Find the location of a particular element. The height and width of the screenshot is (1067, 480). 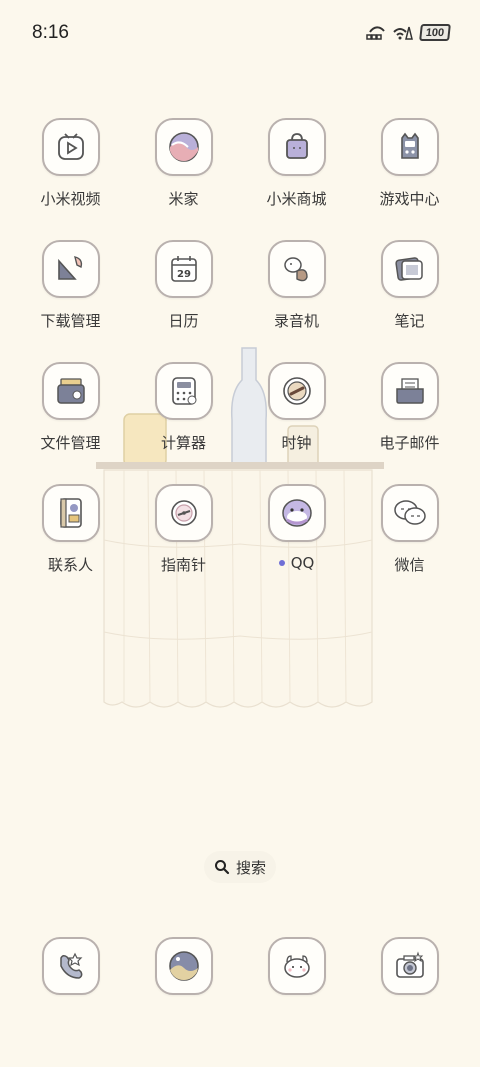

app-label: 文件管理 is located at coordinates (70, 443).